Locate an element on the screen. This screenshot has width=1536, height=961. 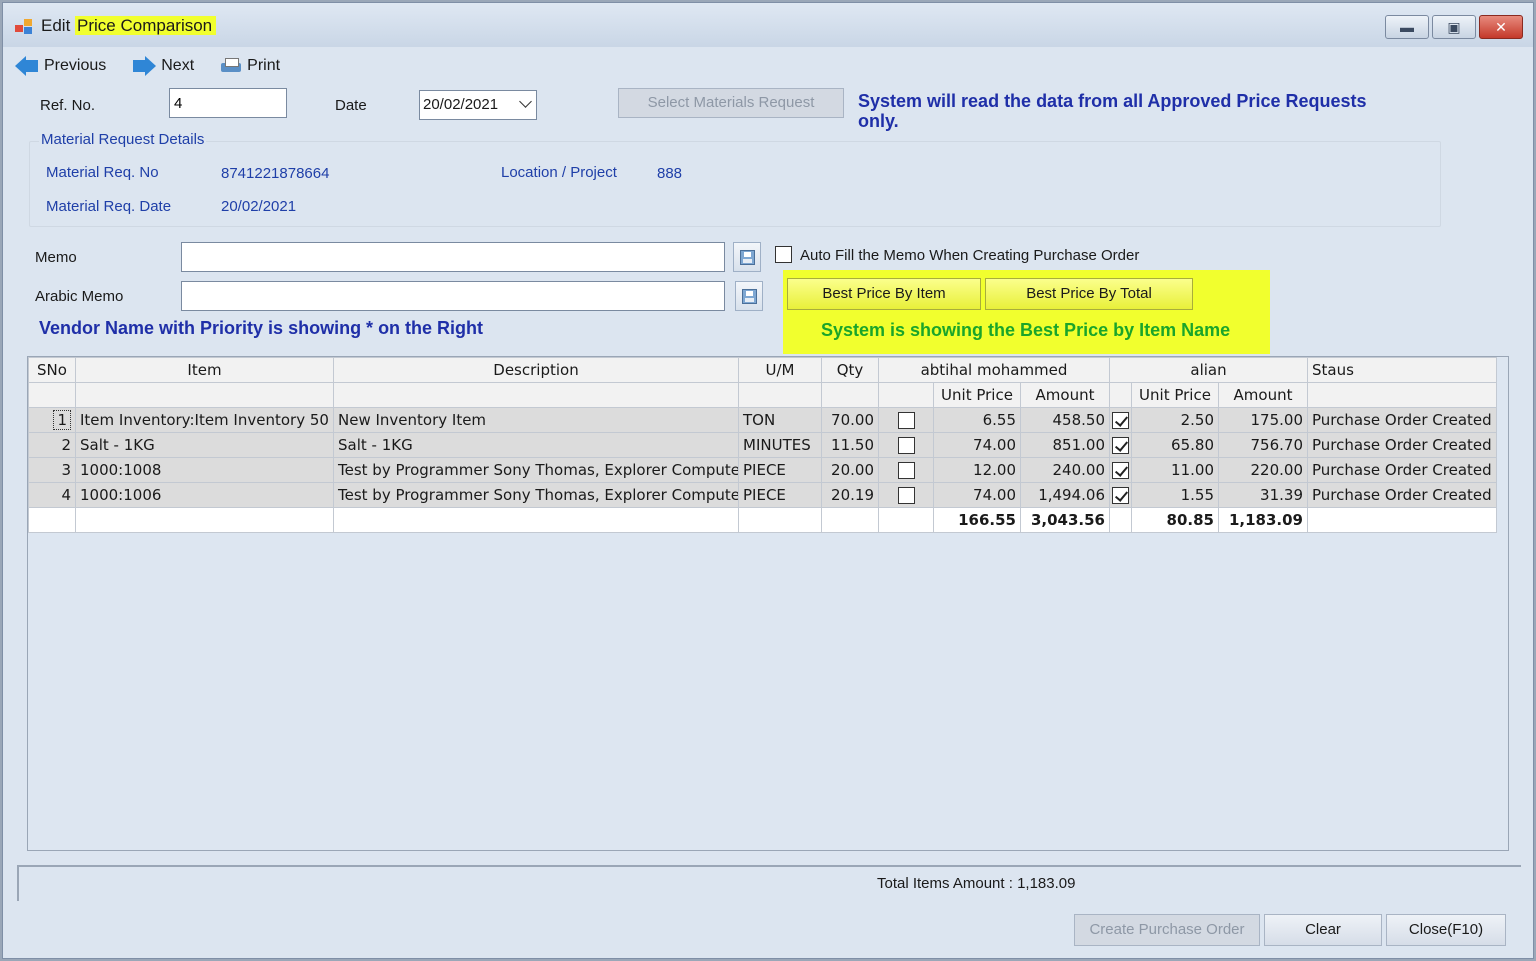
next-label: Next is located at coordinates (178, 65).